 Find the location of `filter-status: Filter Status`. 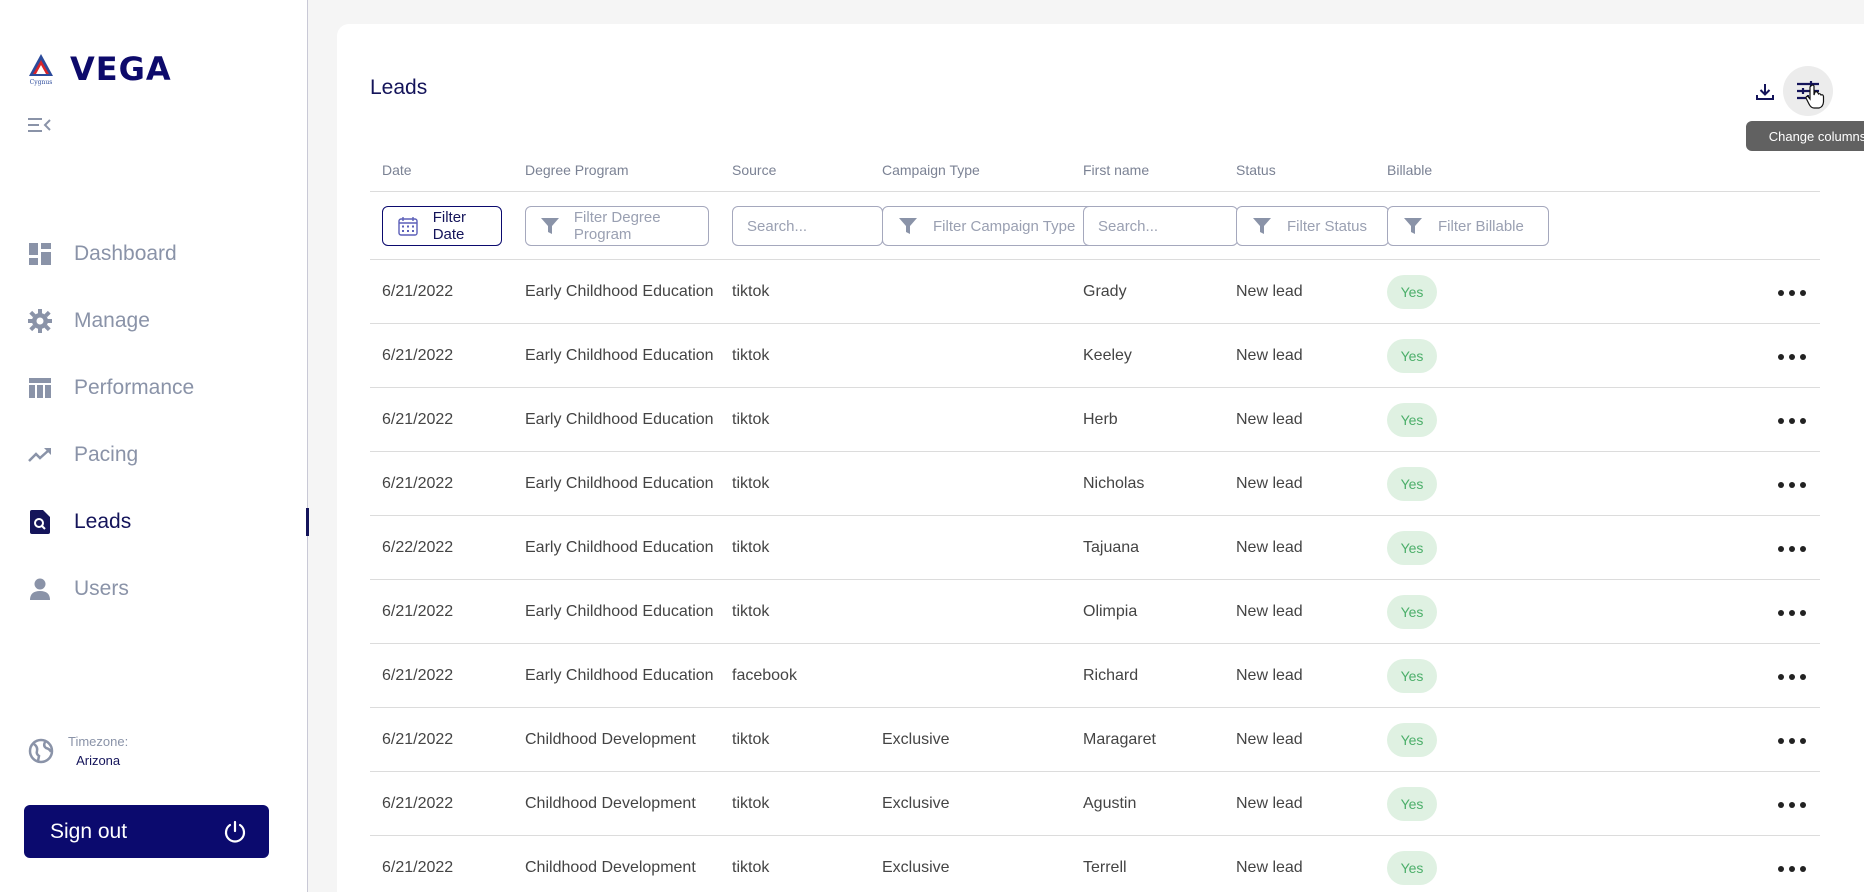

filter-status: Filter Status is located at coordinates (1312, 226).